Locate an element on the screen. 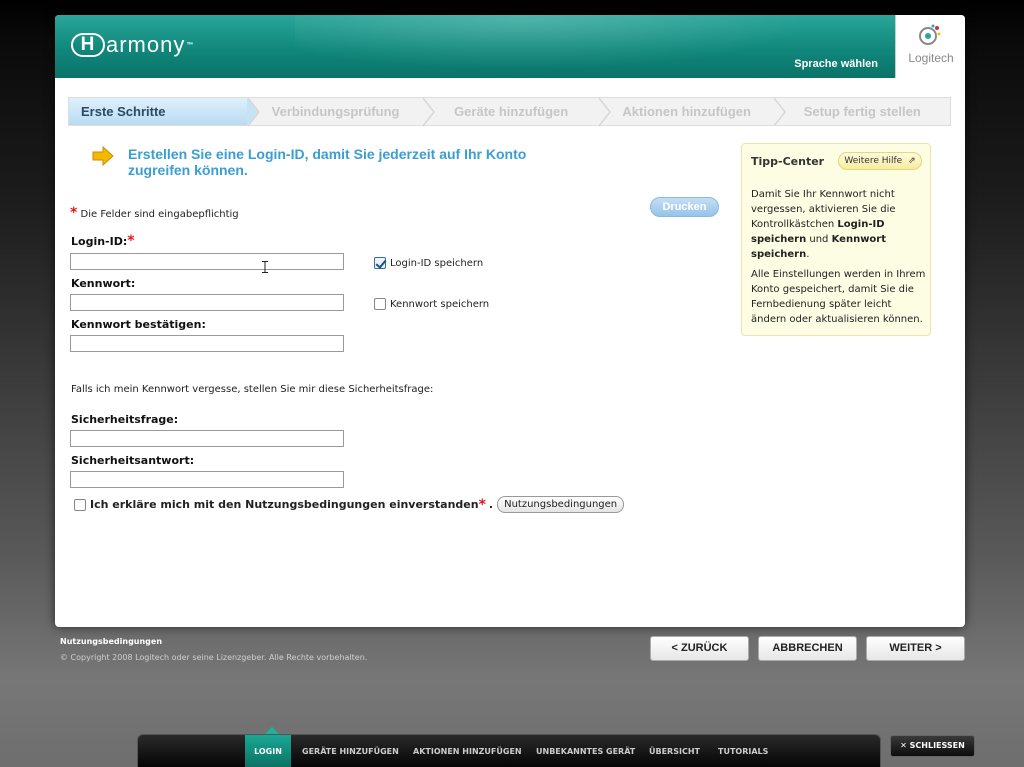 This screenshot has height=767, width=1024. step-get-started: Erste Schritte is located at coordinates (164, 112).